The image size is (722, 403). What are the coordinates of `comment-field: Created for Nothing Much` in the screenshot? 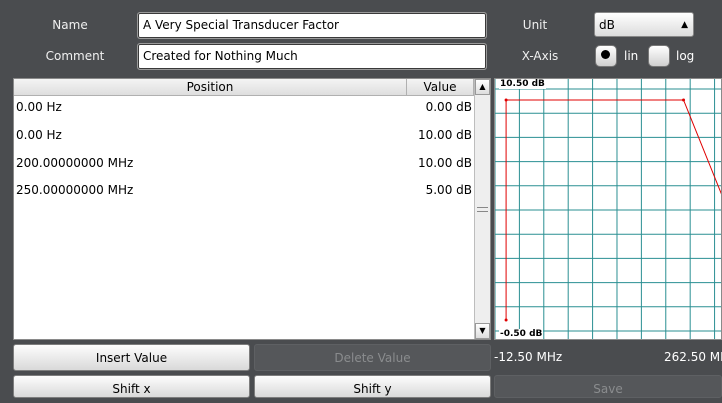 It's located at (312, 56).